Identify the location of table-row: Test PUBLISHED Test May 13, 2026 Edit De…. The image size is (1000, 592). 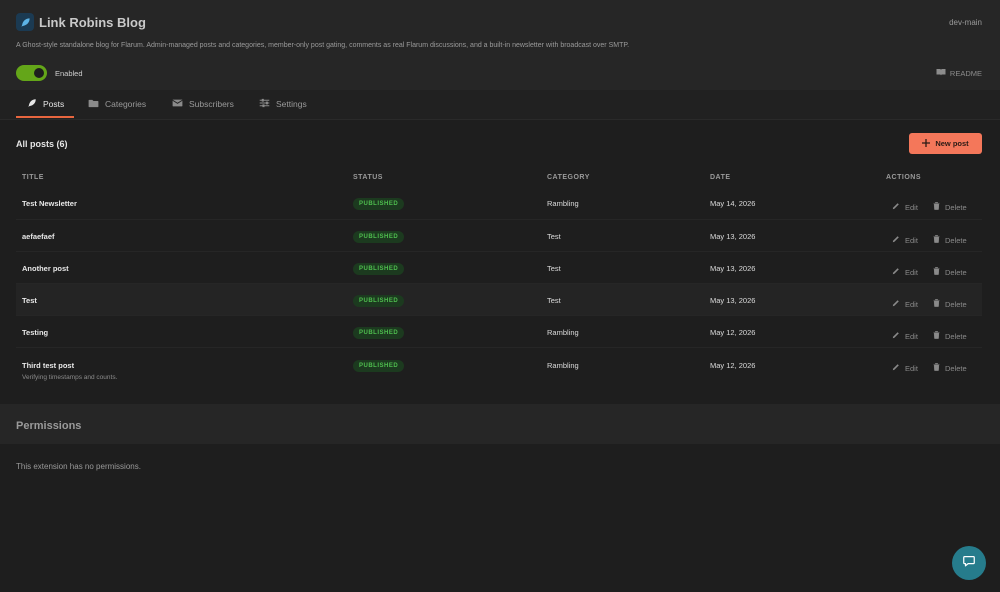
(499, 300).